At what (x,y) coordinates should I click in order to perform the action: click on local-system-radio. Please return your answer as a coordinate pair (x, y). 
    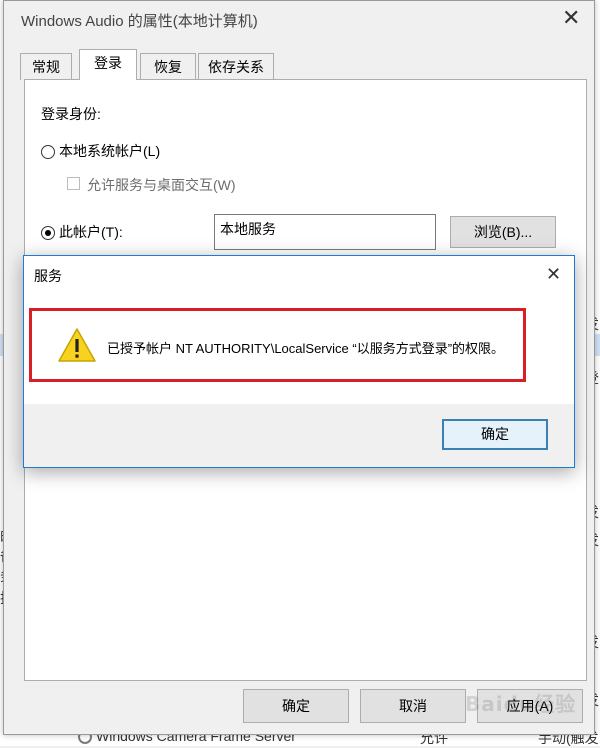
    Looking at the image, I should click on (48, 152).